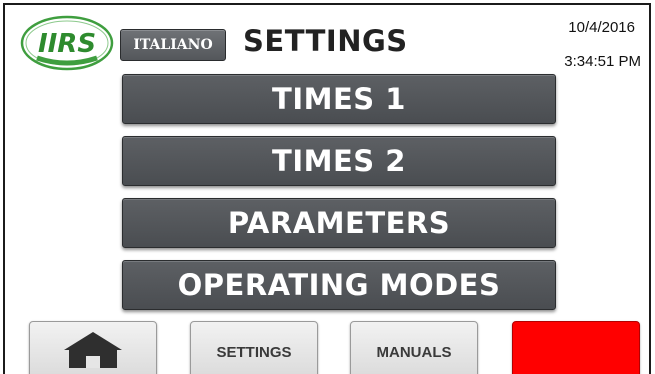 The height and width of the screenshot is (374, 655). I want to click on alarm-button, so click(576, 347).